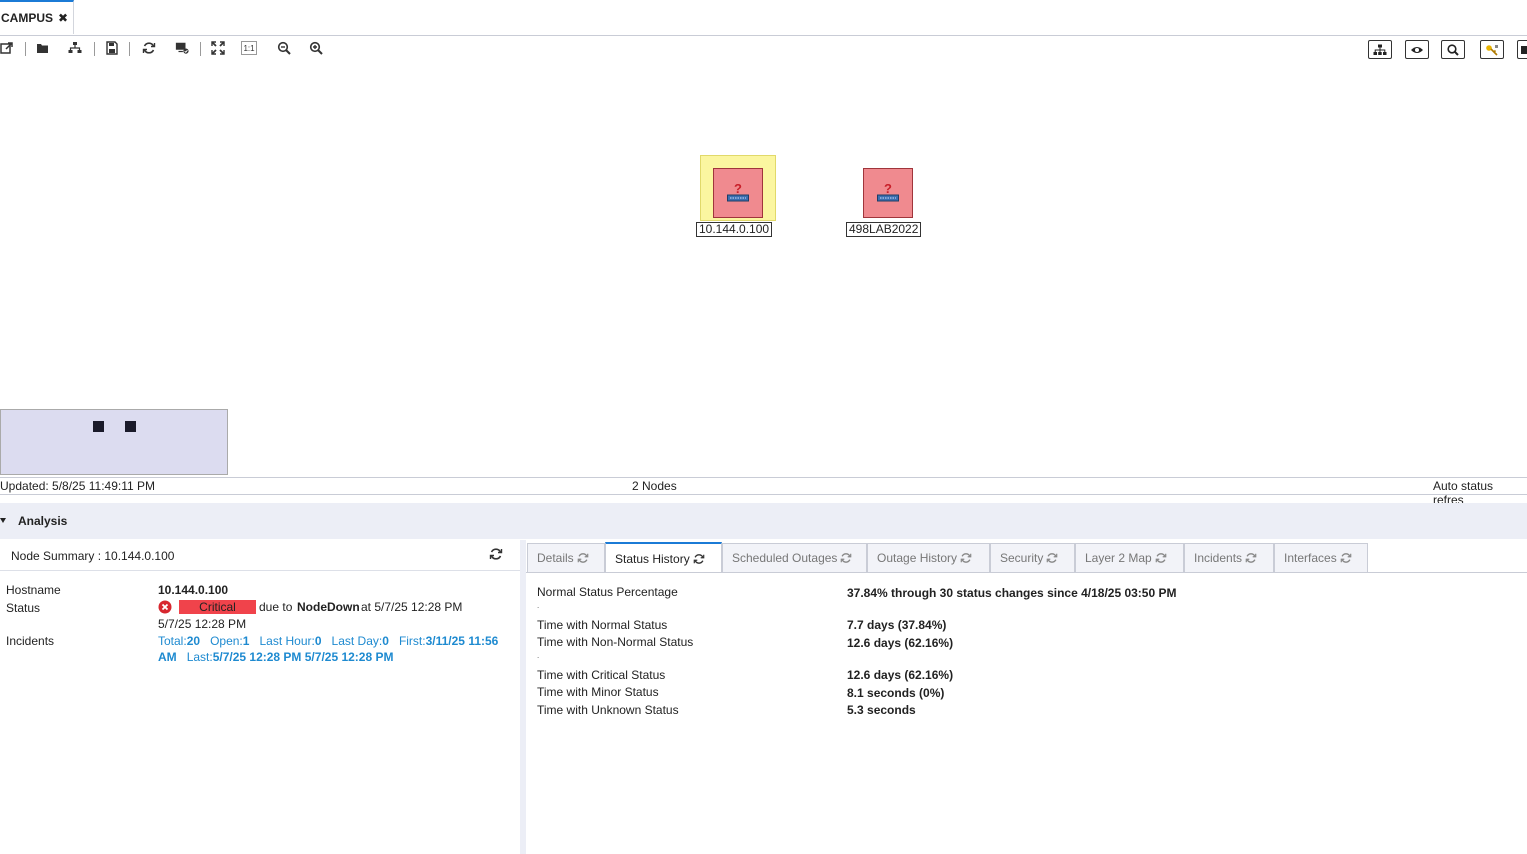  I want to click on status-time-secondary: 5/7/25 12:28 PM, so click(202, 624).